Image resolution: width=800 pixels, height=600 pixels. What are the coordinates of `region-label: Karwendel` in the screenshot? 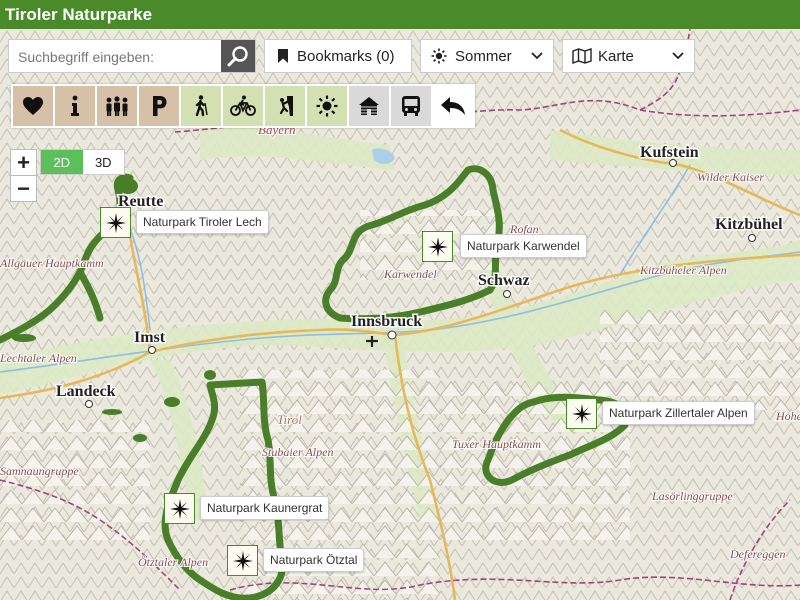 It's located at (410, 274).